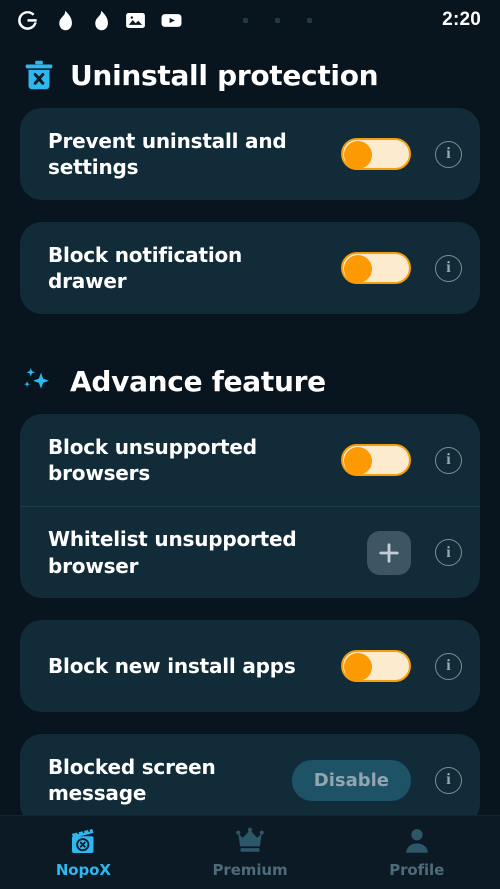 This screenshot has height=889, width=500. Describe the element at coordinates (172, 665) in the screenshot. I see `setting-label: Block new install apps` at that location.